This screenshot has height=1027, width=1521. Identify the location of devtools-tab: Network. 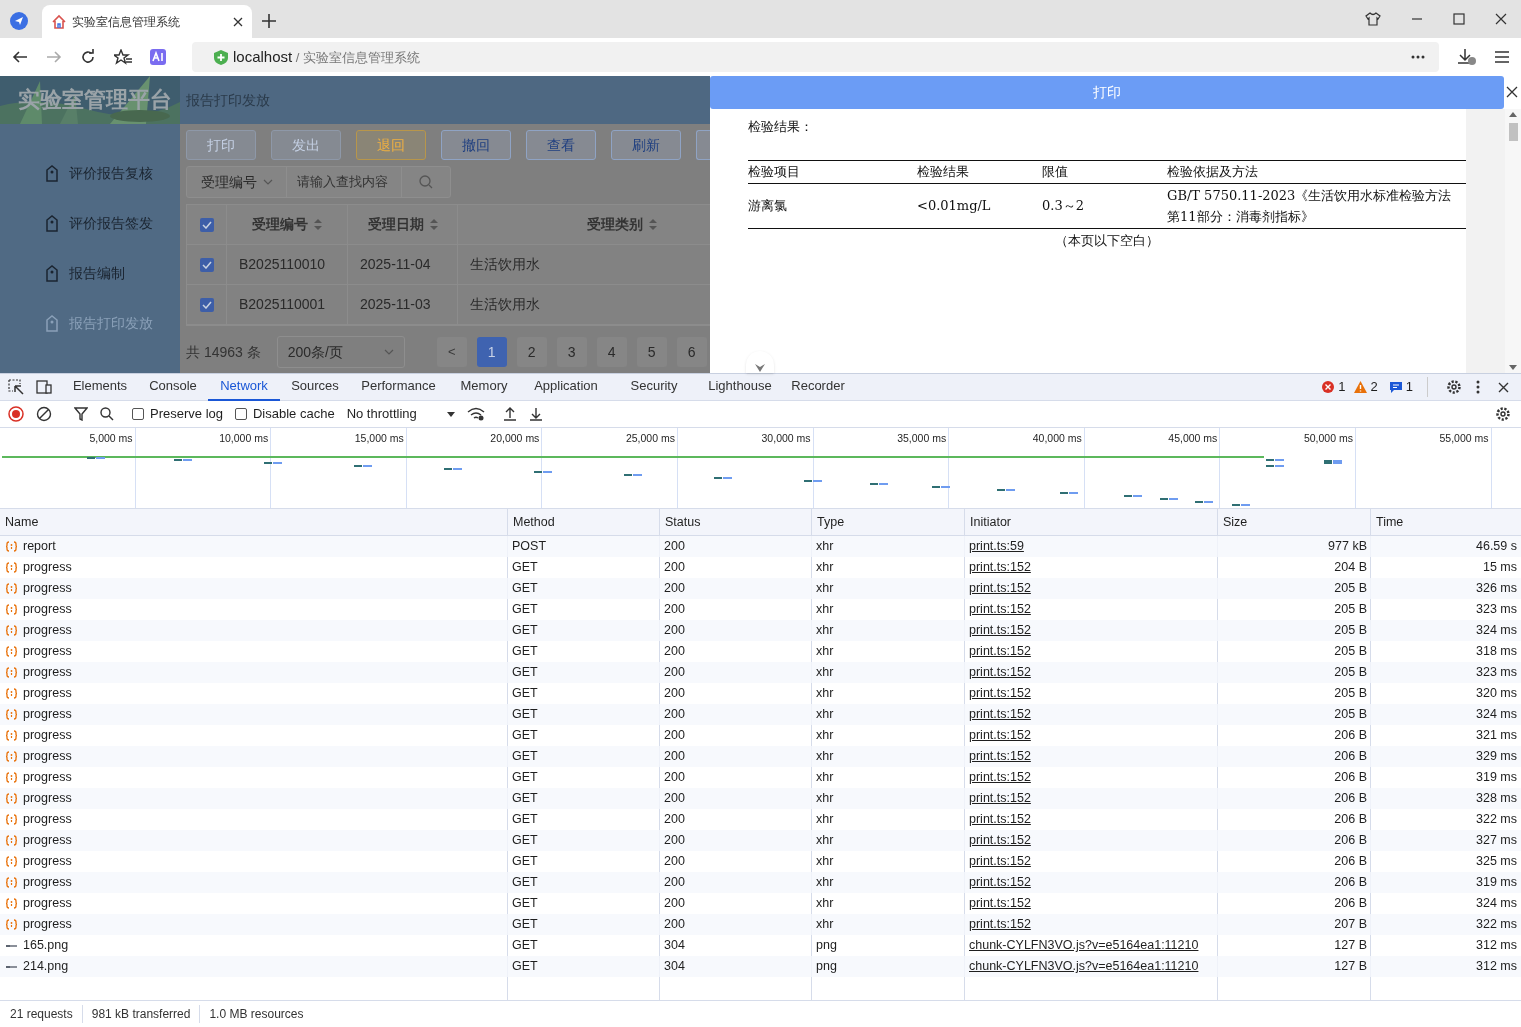
(244, 387).